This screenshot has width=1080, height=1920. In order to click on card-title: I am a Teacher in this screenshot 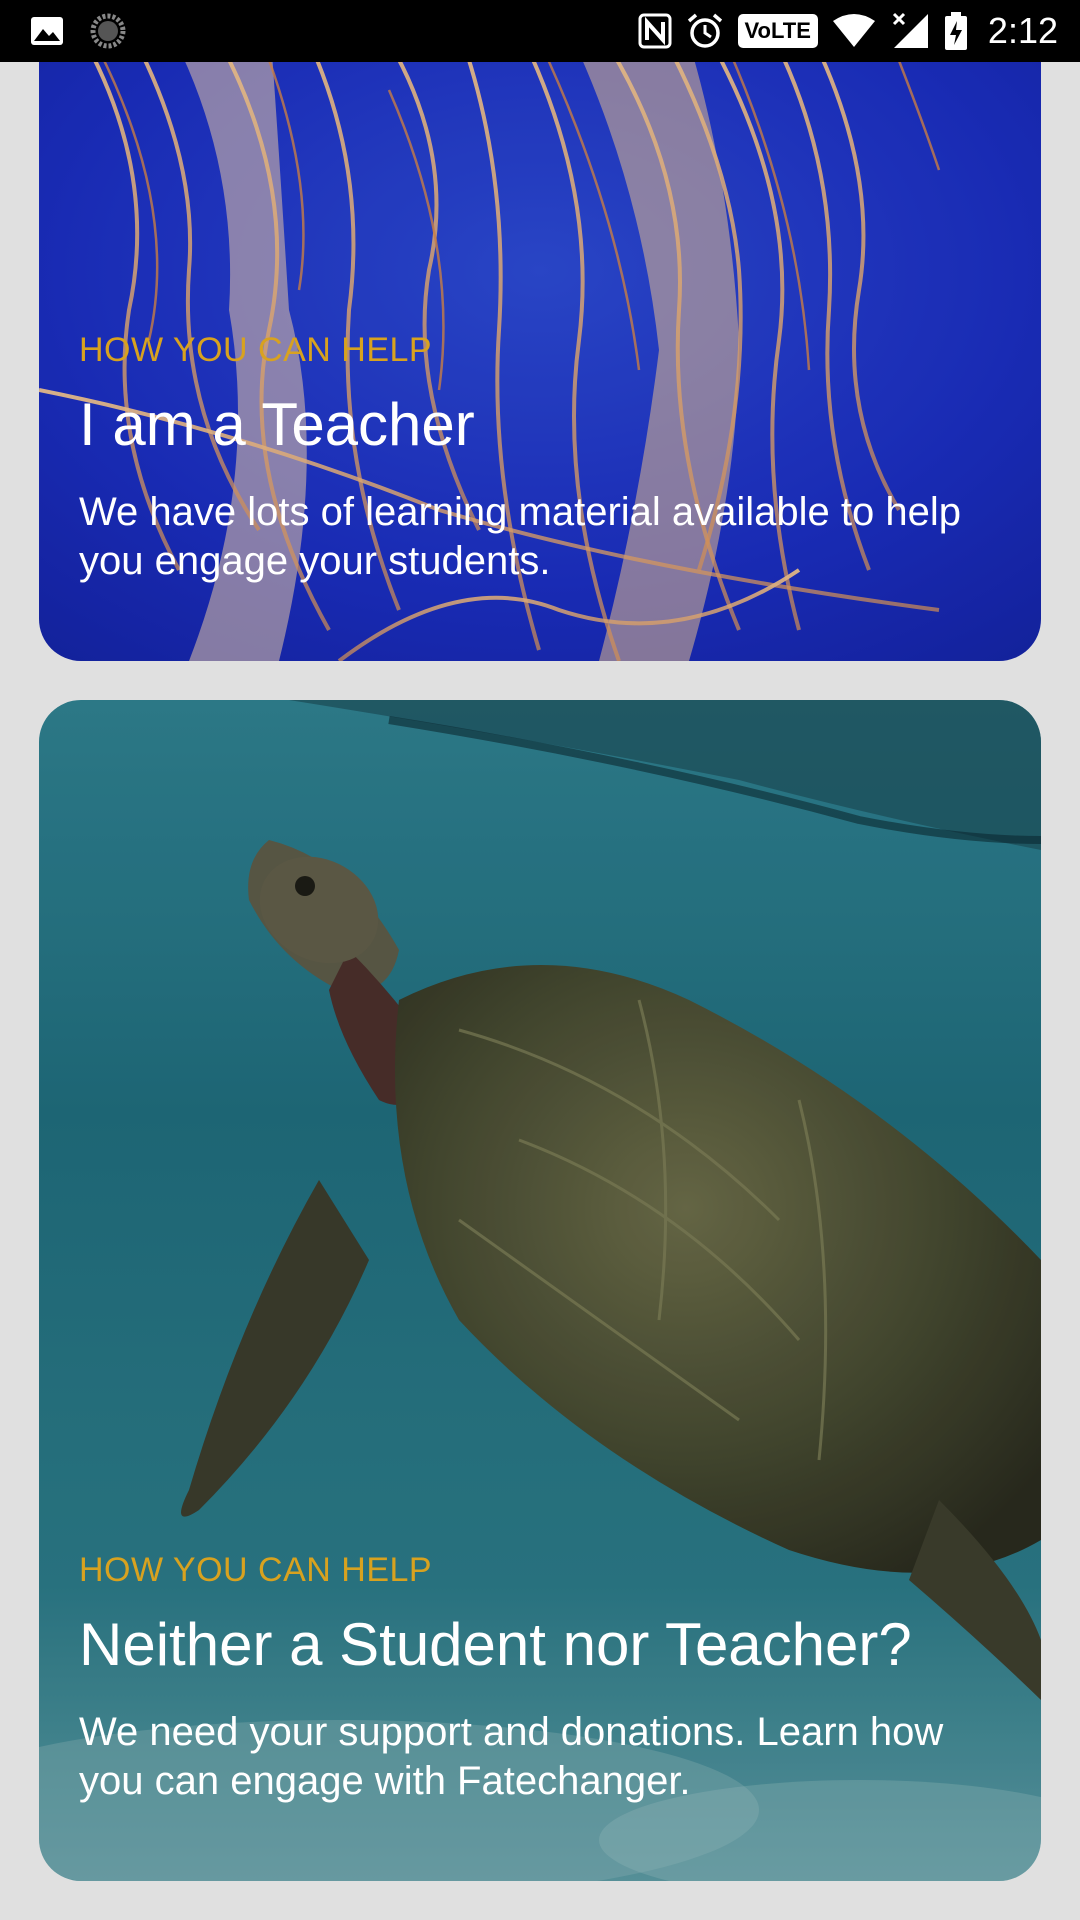, I will do `click(277, 424)`.